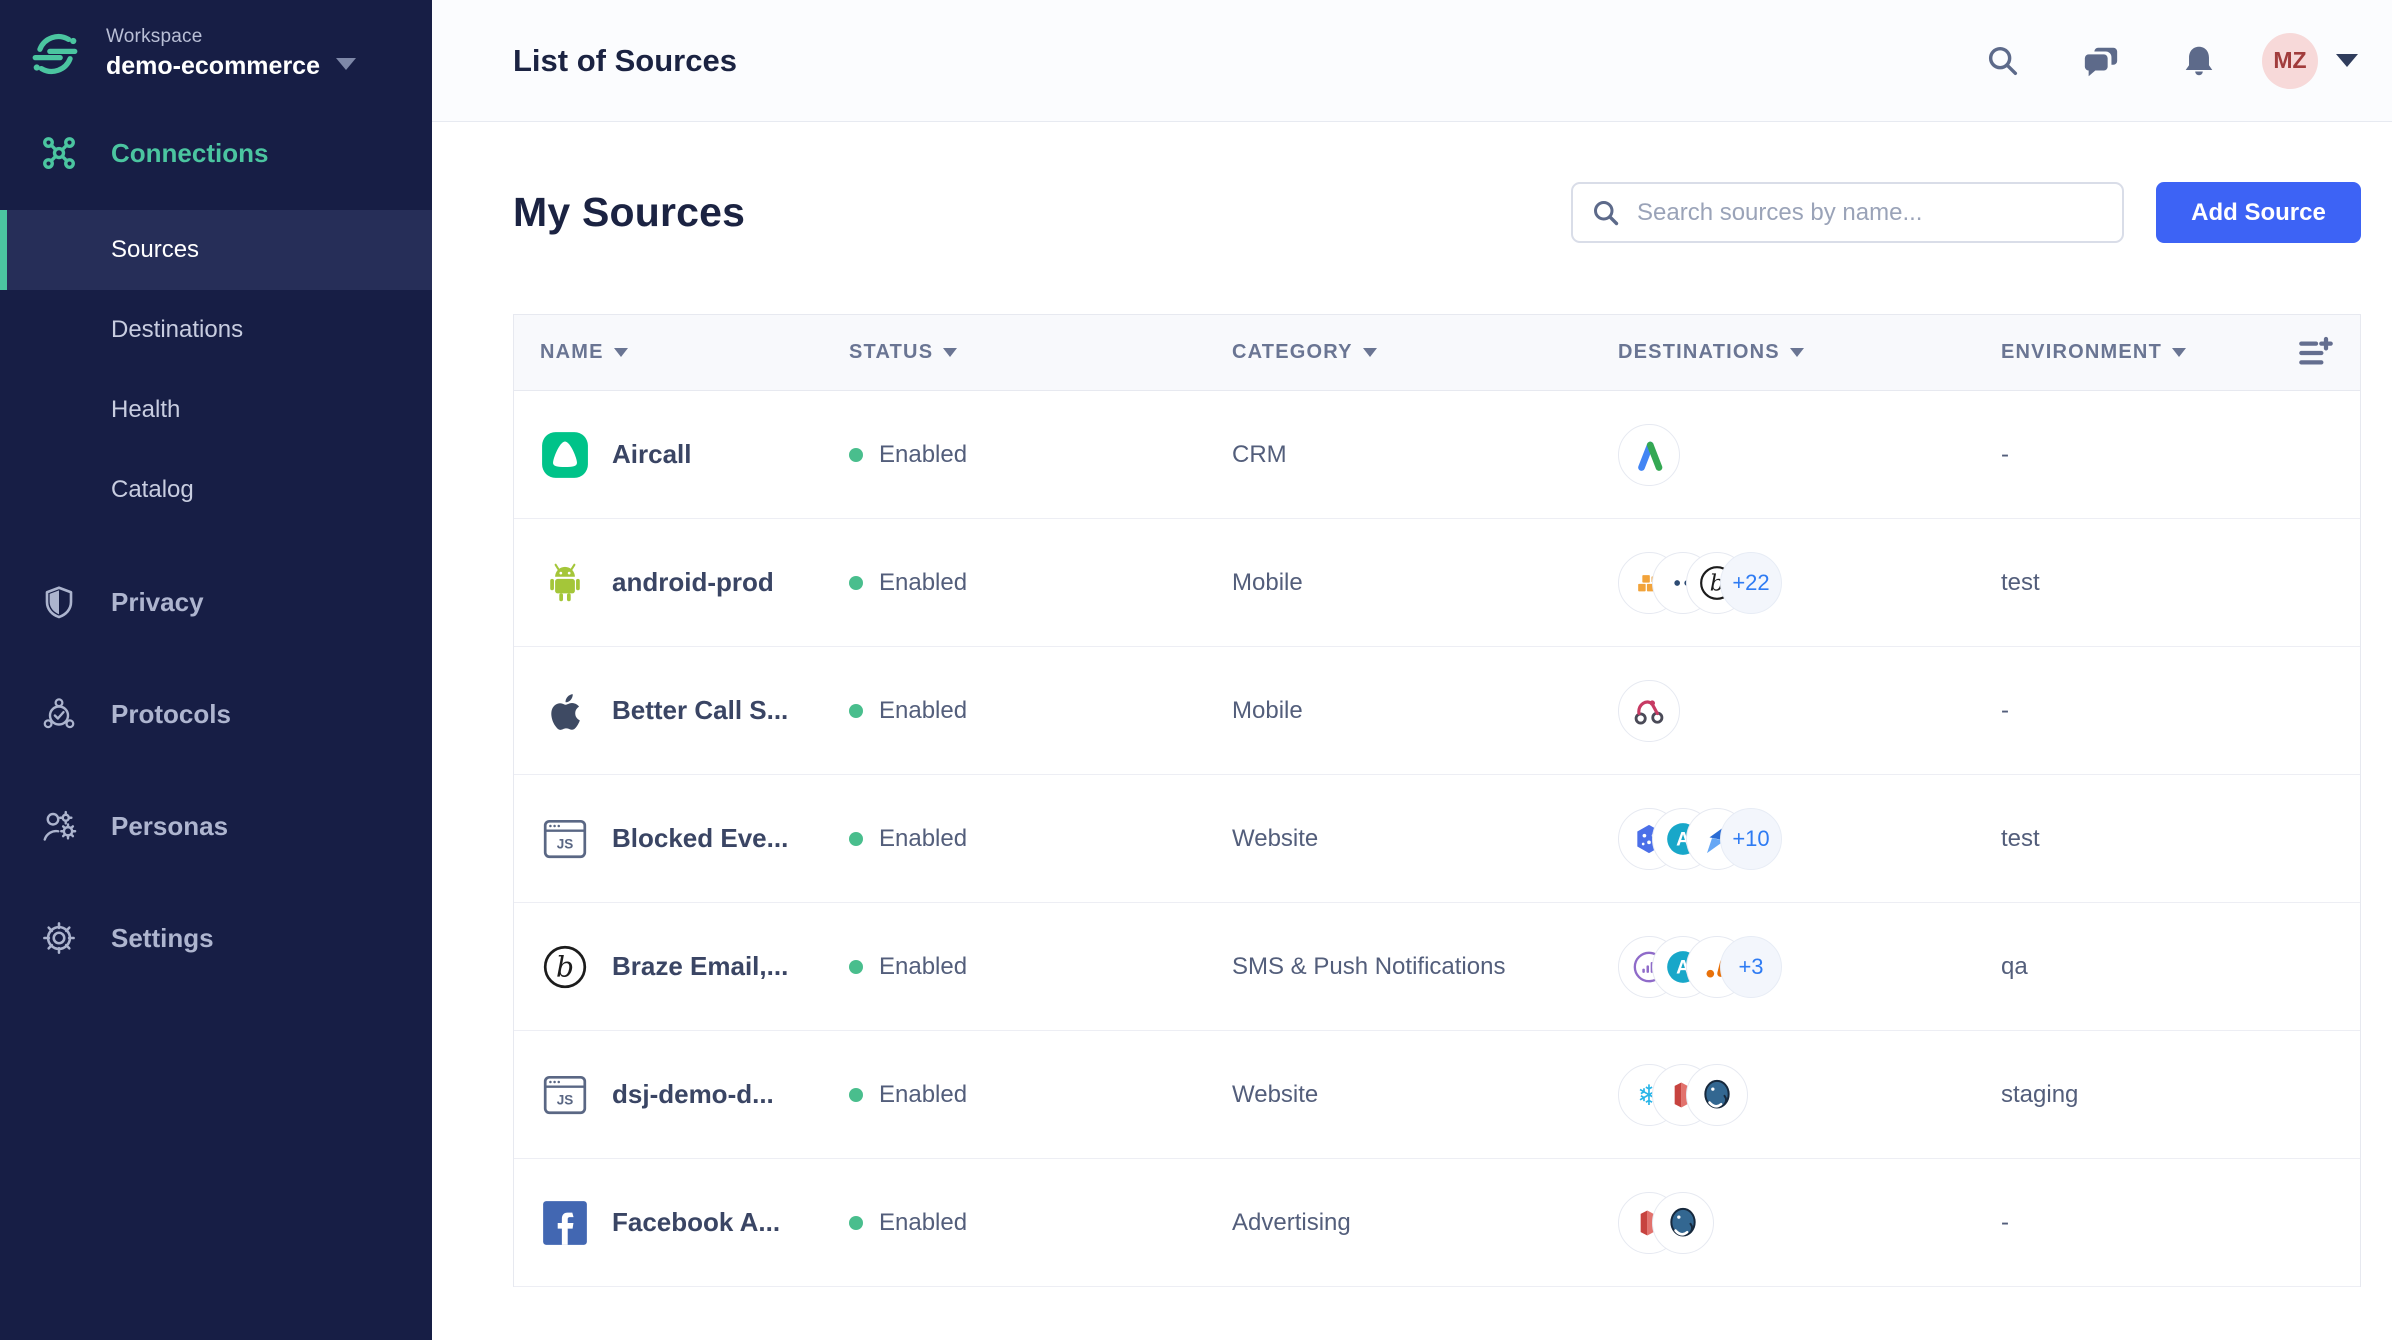 This screenshot has width=2392, height=1340. Describe the element at coordinates (1291, 1222) in the screenshot. I see `category-label: Advertising` at that location.